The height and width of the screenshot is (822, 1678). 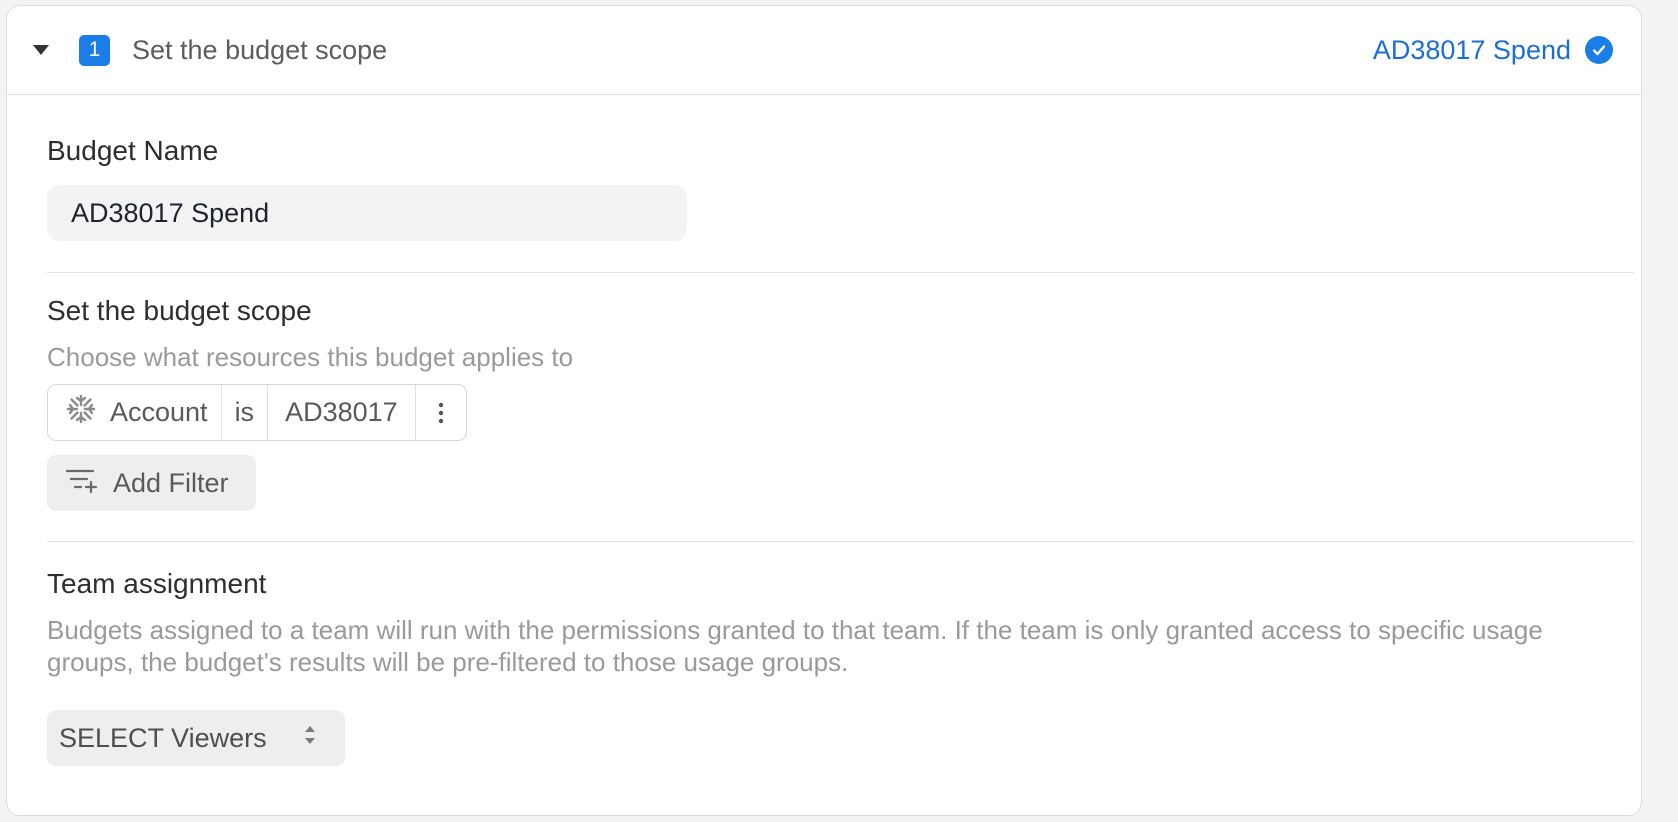 I want to click on more-vertical-icon, so click(x=441, y=412).